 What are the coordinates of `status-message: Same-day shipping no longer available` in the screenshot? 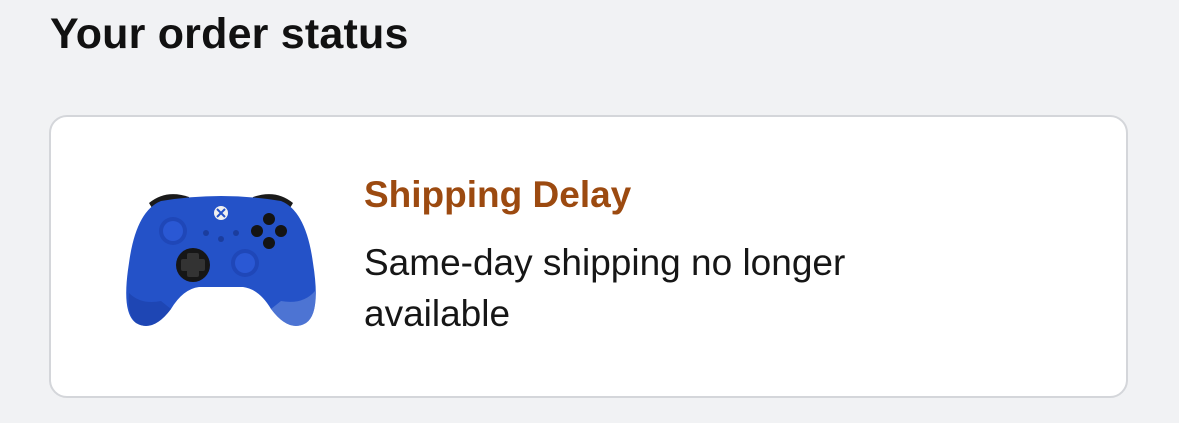 It's located at (605, 288).